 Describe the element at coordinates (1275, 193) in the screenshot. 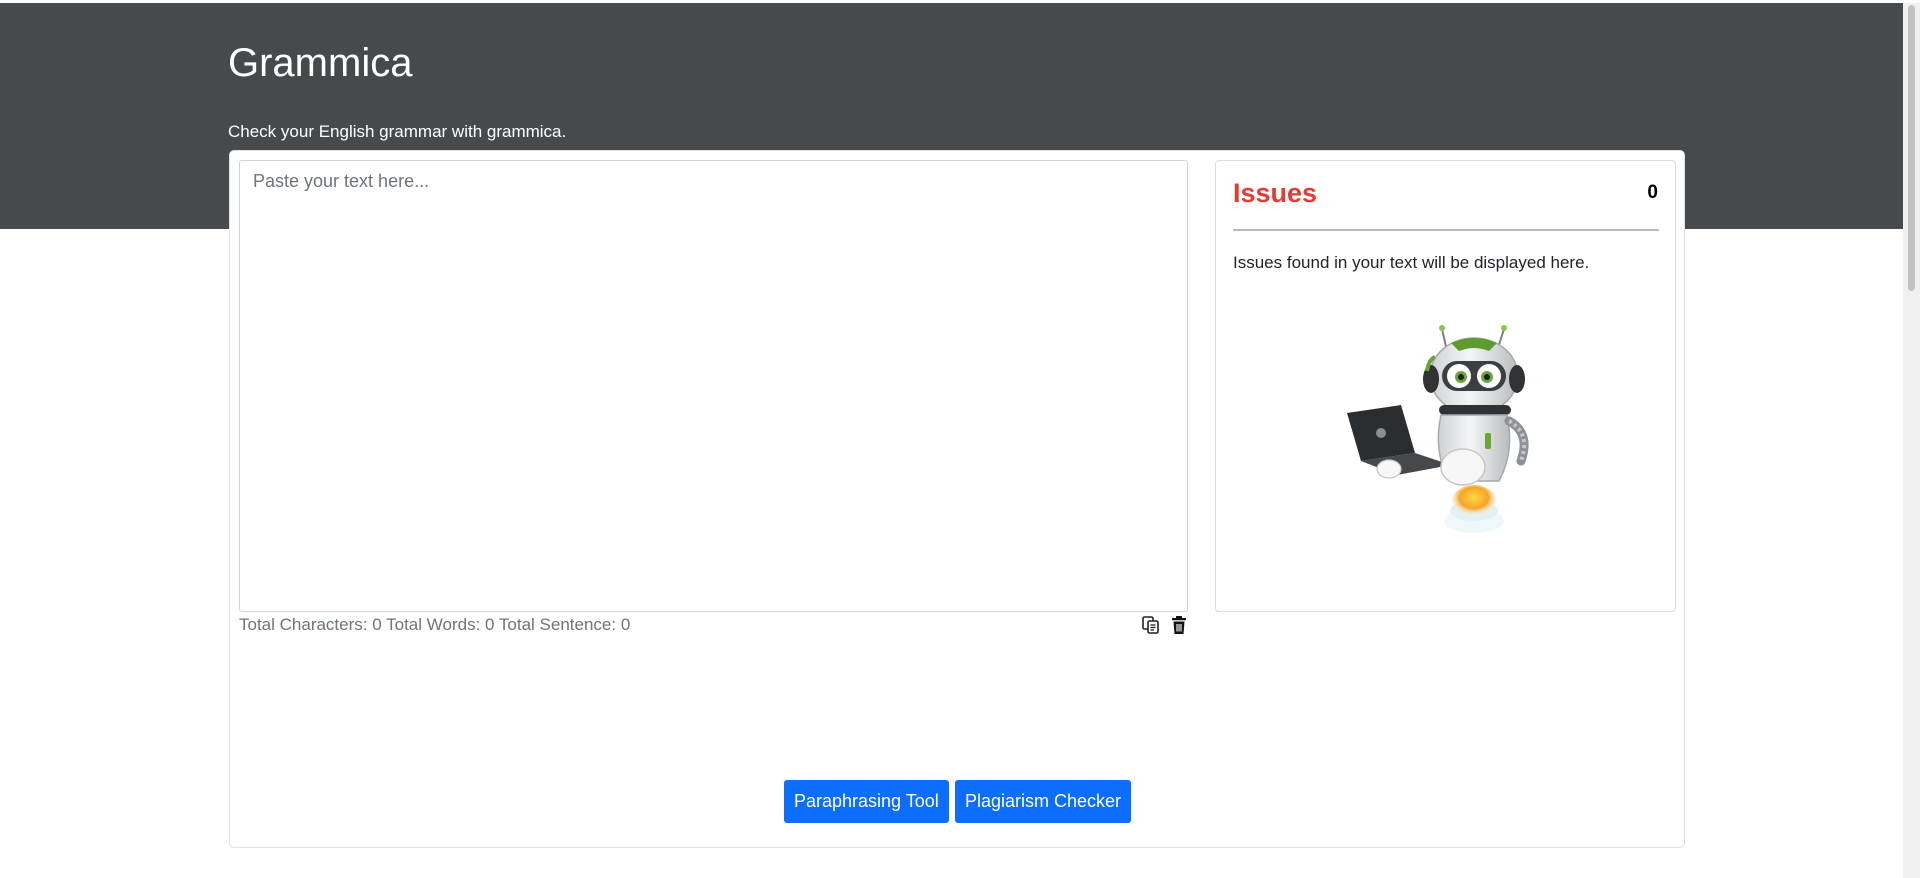

I see `issues-title: Issues` at that location.